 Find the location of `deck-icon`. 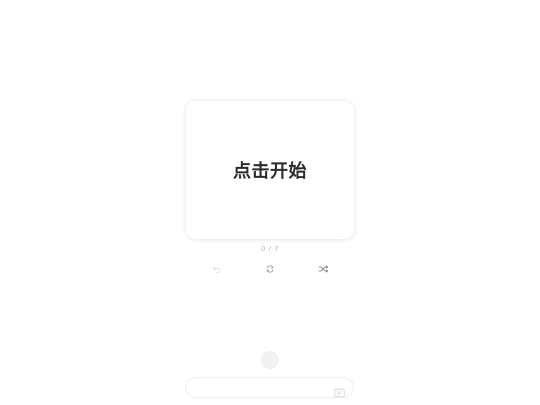

deck-icon is located at coordinates (339, 390).